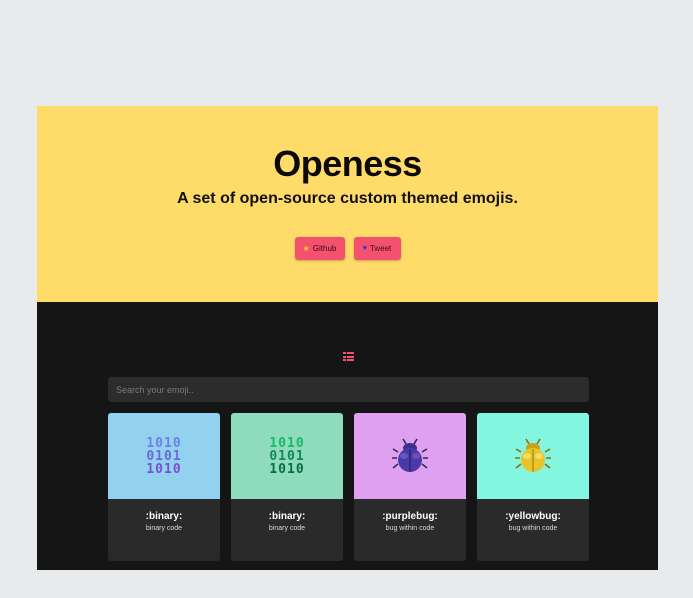  Describe the element at coordinates (306, 248) in the screenshot. I see `star-icon: ★` at that location.